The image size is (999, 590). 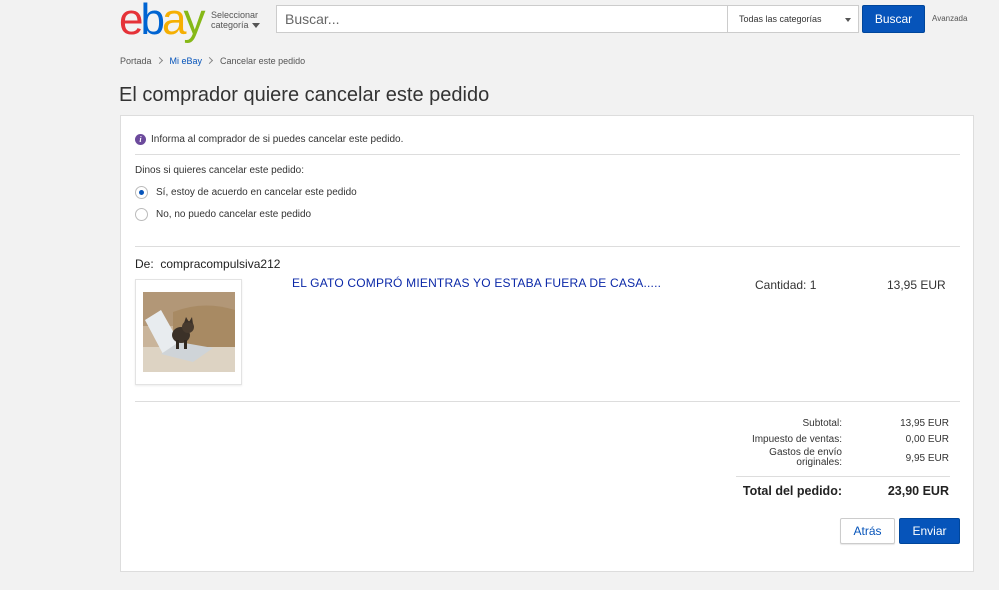 What do you see at coordinates (927, 439) in the screenshot?
I see `tax-value: 0,00 EUR` at bounding box center [927, 439].